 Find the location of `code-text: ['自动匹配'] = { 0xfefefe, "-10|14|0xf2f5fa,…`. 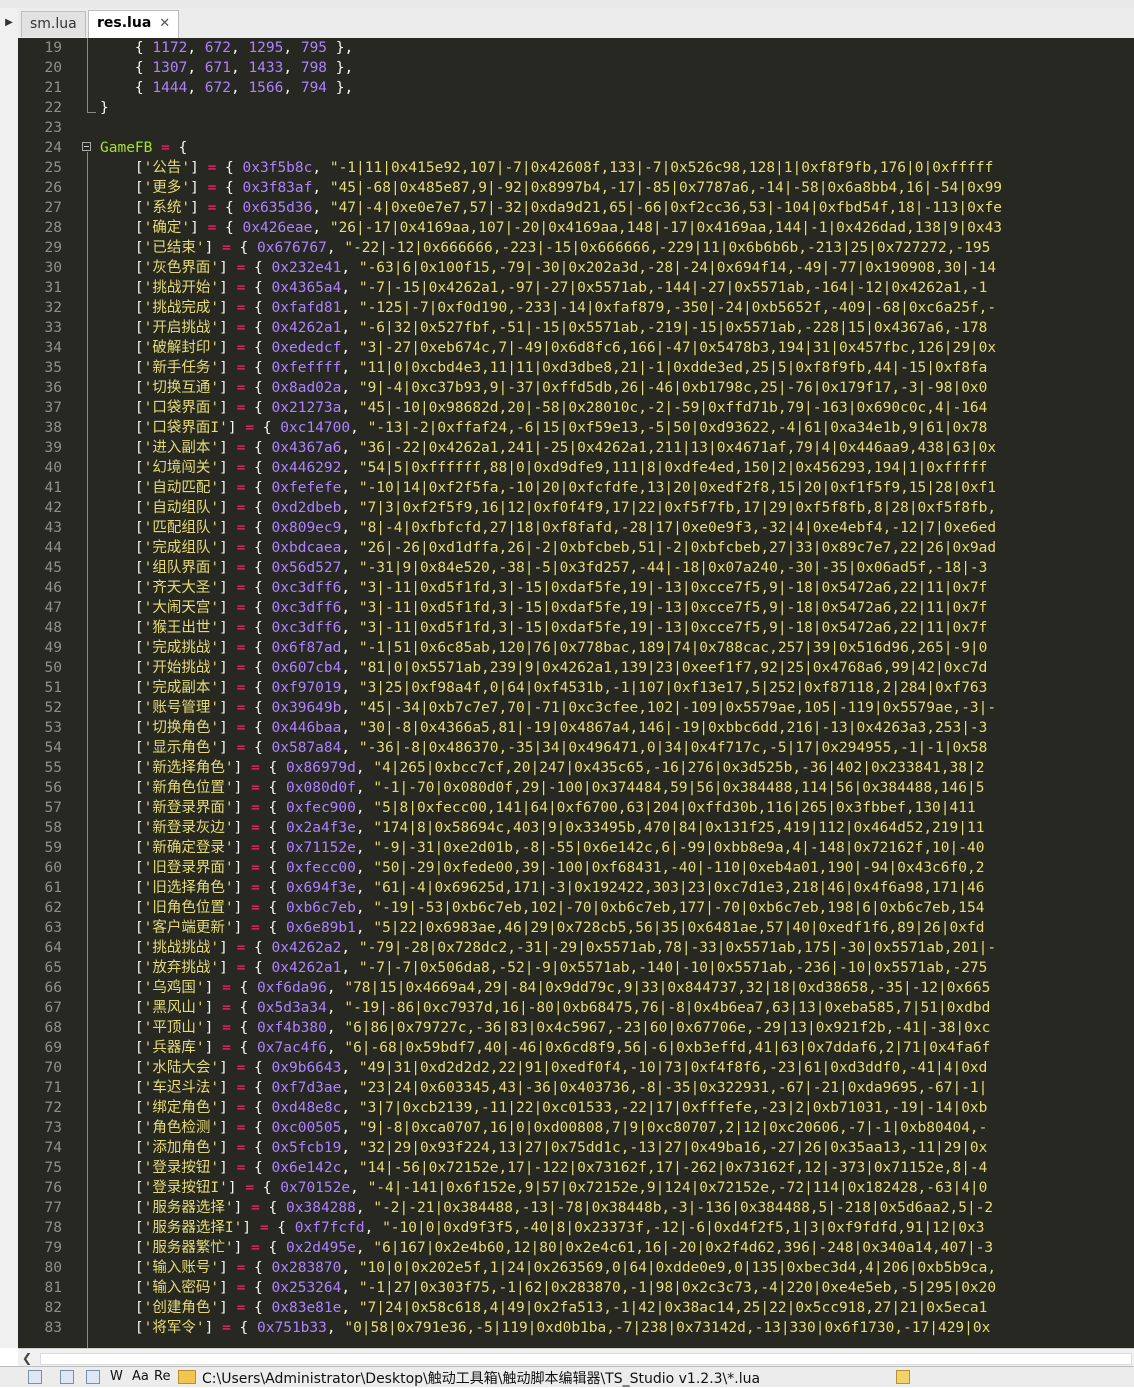

code-text: ['自动匹配'] = { 0xfefefe, "-10|14|0xf2f5fa,… is located at coordinates (548, 488).